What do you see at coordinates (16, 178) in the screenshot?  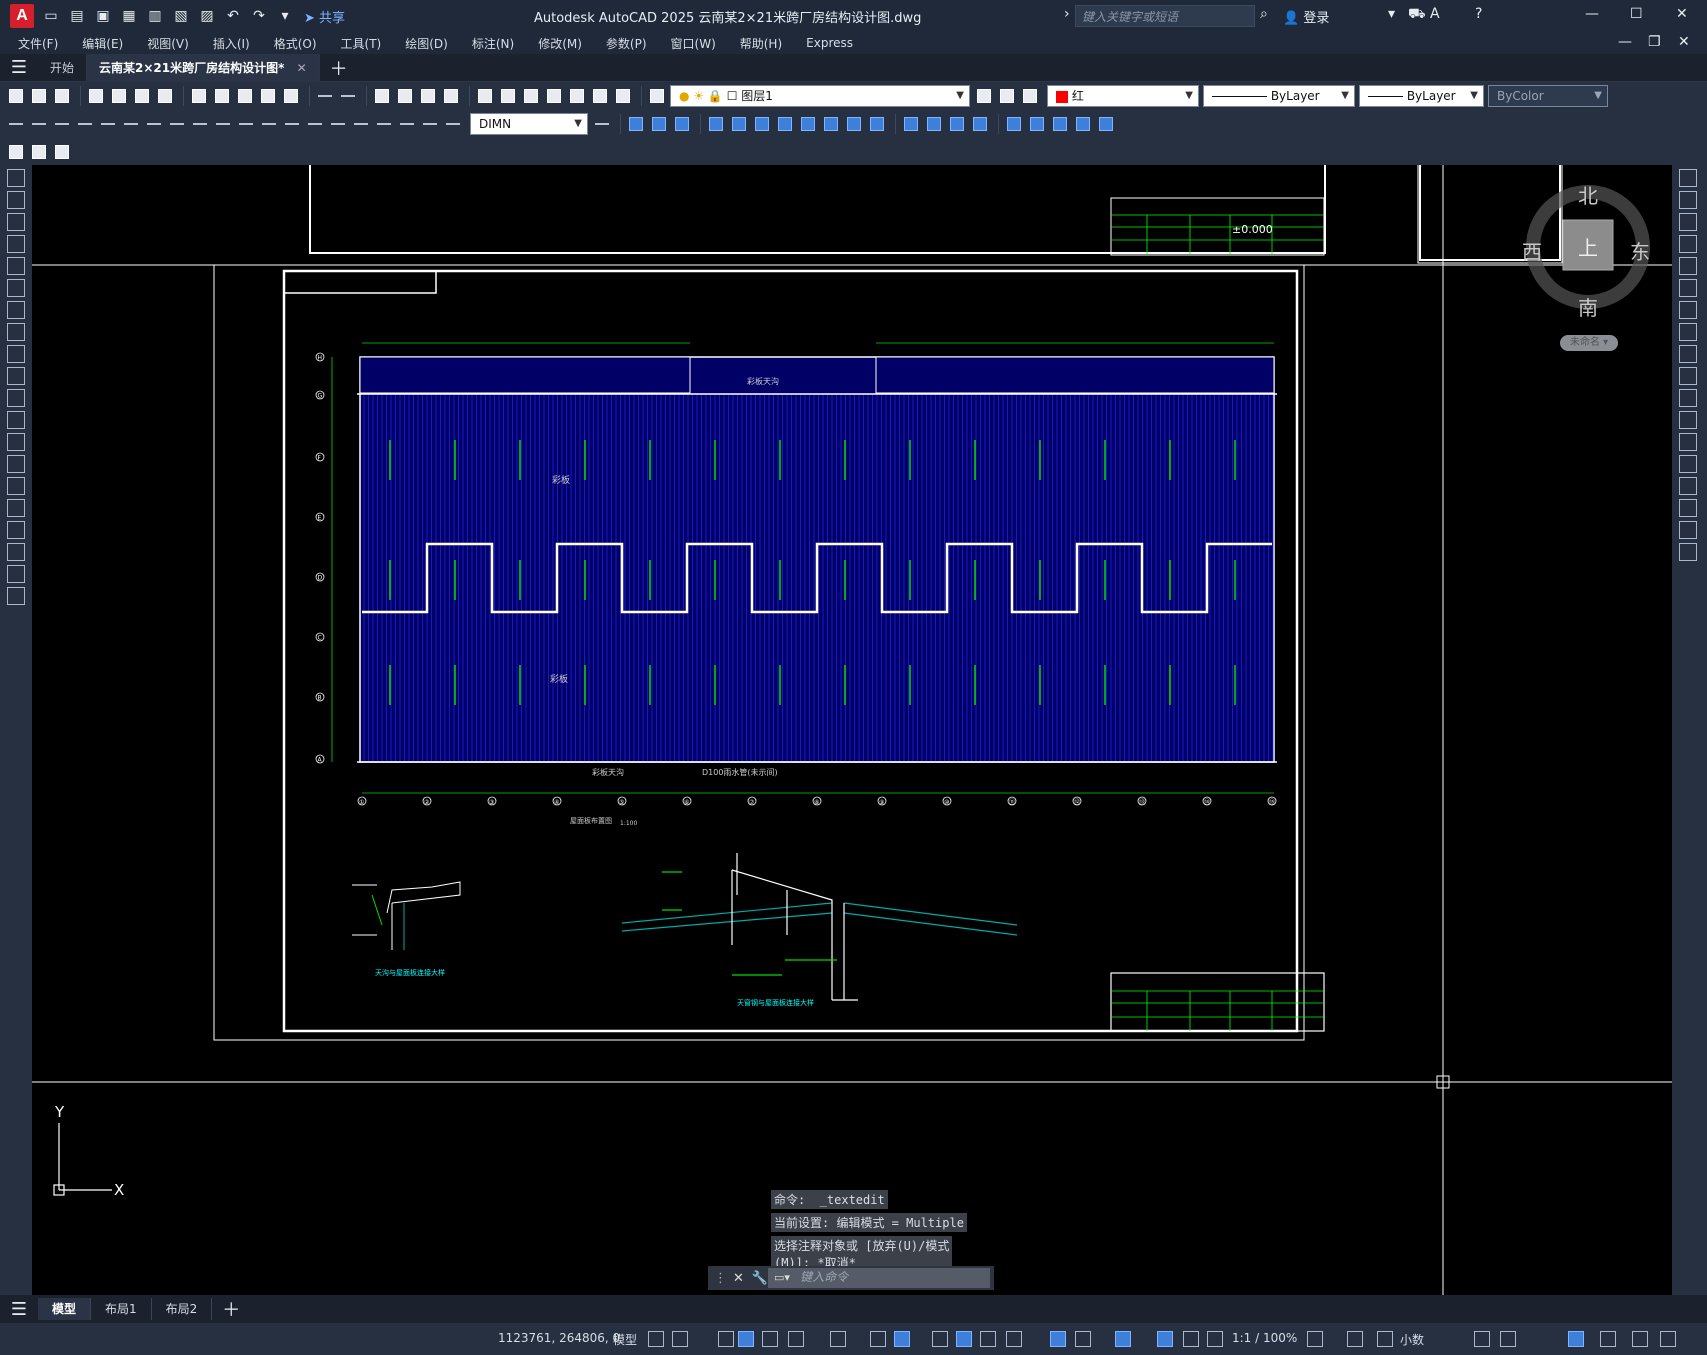 I see `line-tool-icon` at bounding box center [16, 178].